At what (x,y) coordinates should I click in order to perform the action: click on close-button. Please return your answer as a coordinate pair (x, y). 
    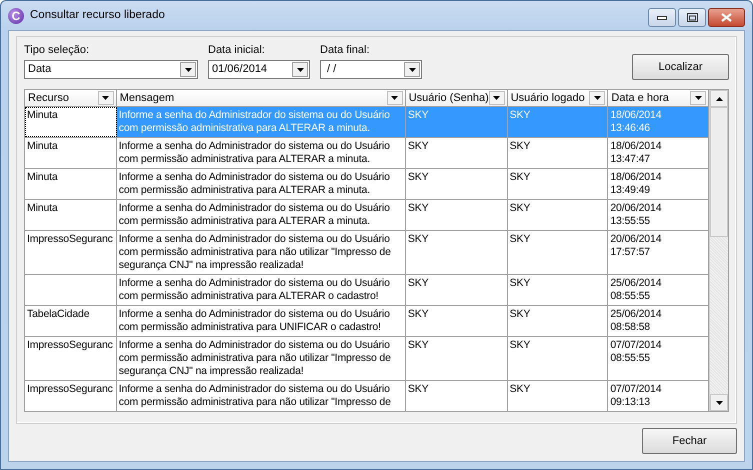
    Looking at the image, I should click on (726, 17).